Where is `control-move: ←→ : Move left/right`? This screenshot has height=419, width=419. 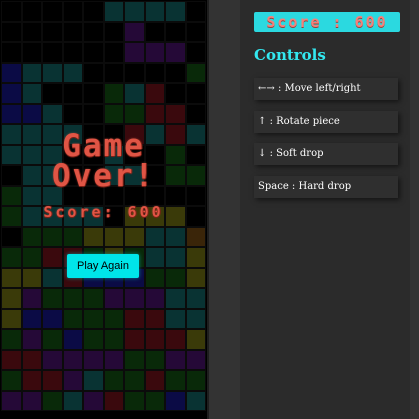 control-move: ←→ : Move left/right is located at coordinates (326, 89).